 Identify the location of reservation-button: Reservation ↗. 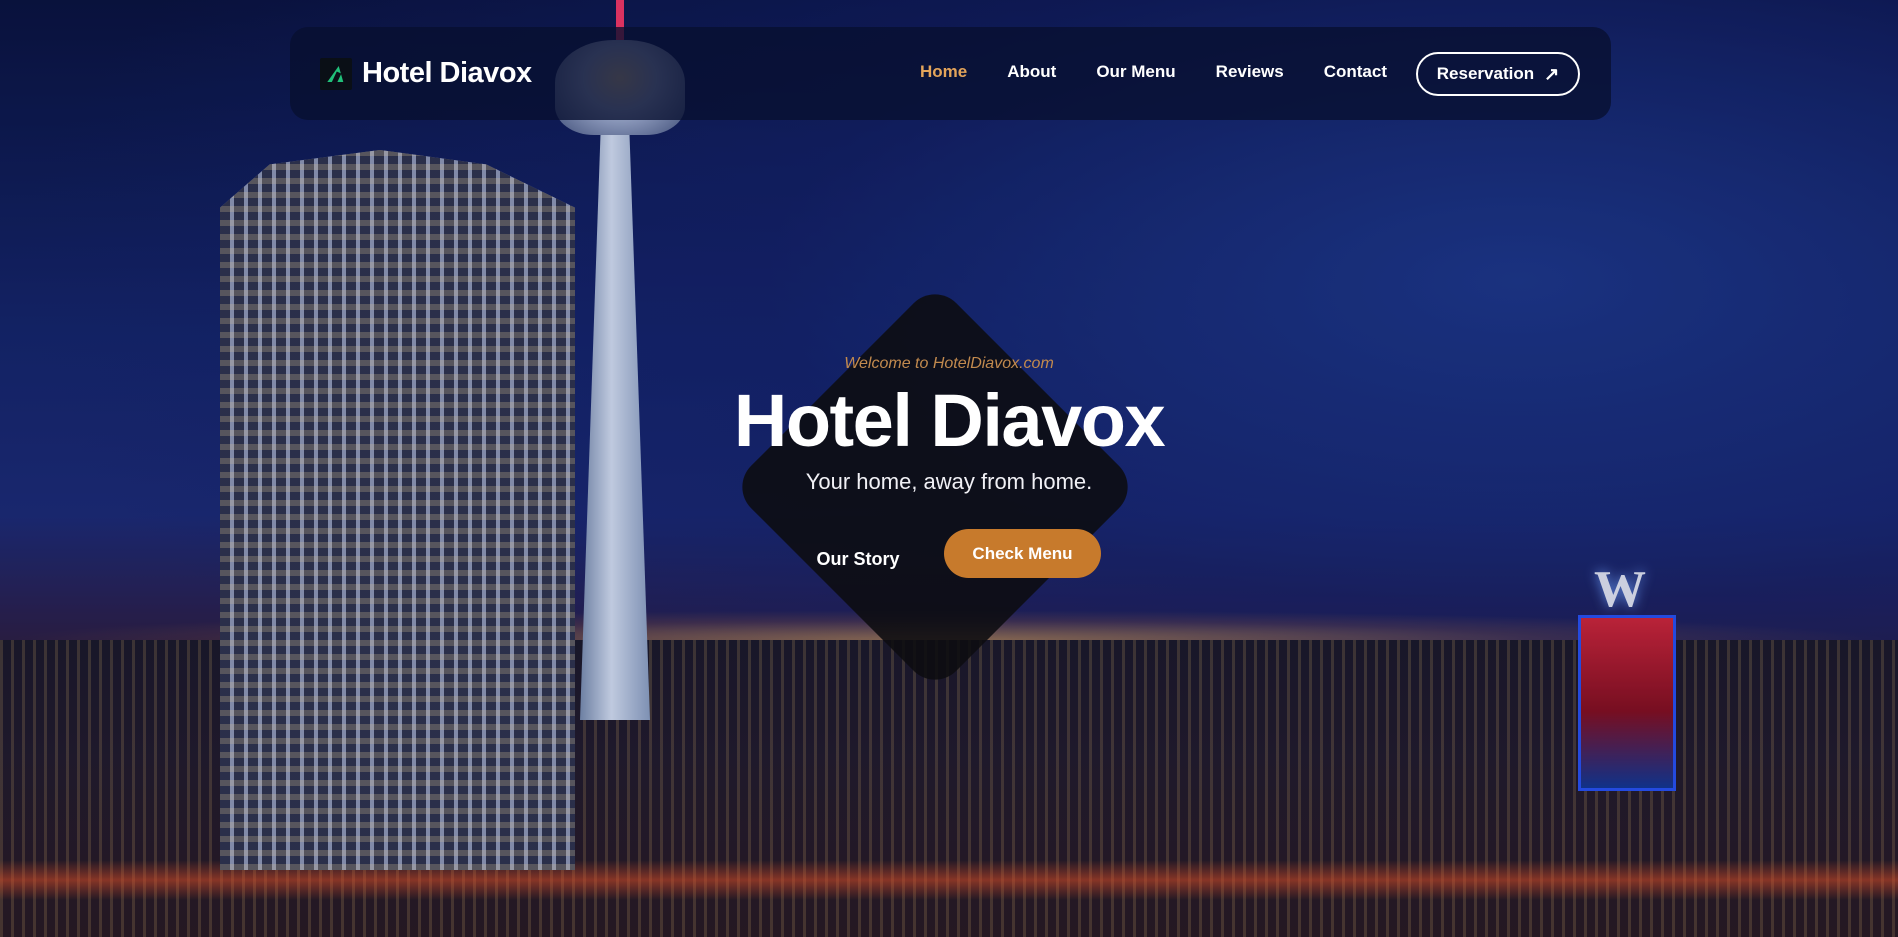
(1498, 74).